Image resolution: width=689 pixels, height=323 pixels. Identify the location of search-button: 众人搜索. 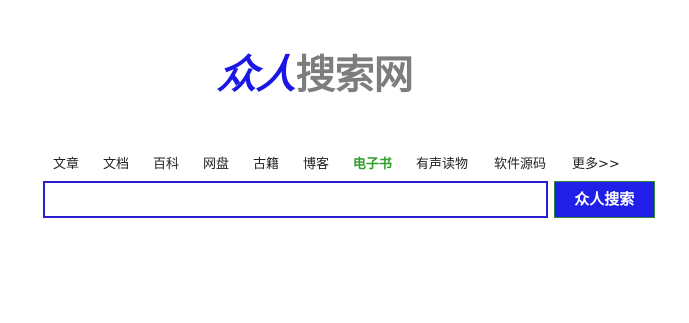
(604, 199).